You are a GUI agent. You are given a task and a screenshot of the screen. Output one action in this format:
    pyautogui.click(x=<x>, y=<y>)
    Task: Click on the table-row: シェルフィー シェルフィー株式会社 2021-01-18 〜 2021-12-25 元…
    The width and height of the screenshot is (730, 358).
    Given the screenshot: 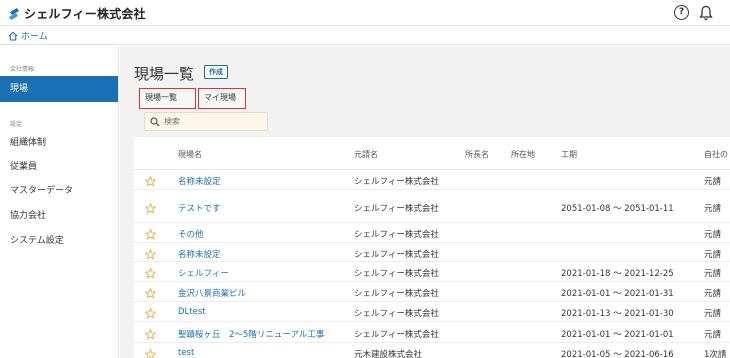 What is the action you would take?
    pyautogui.click(x=432, y=272)
    